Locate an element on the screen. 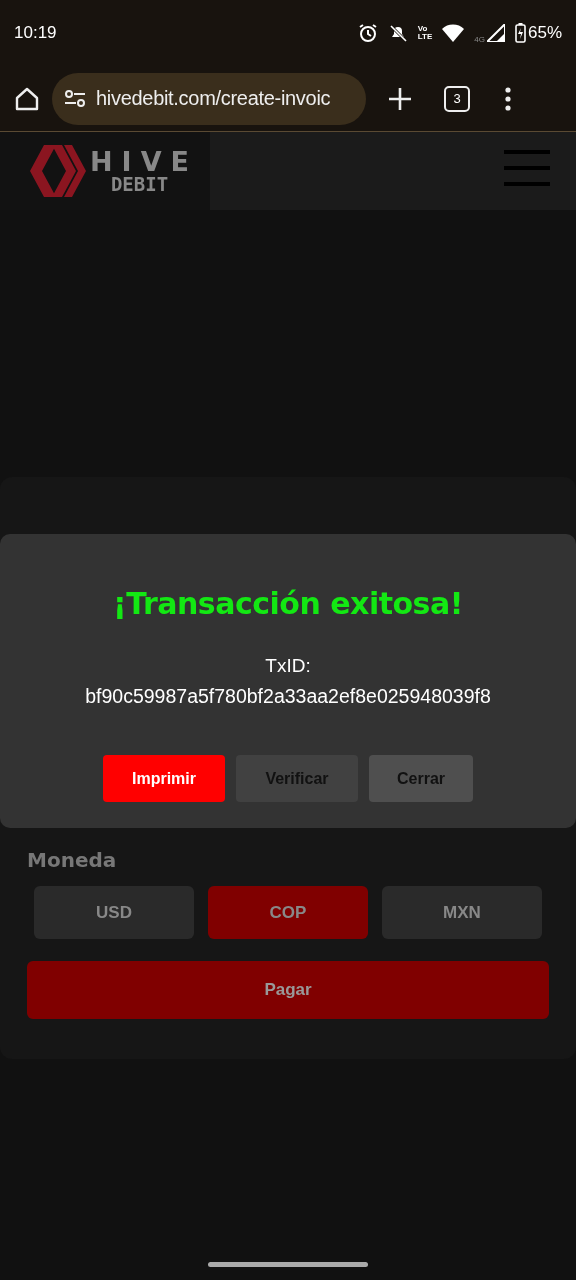 The image size is (576, 1280). logo-text: HIVE is located at coordinates (144, 161).